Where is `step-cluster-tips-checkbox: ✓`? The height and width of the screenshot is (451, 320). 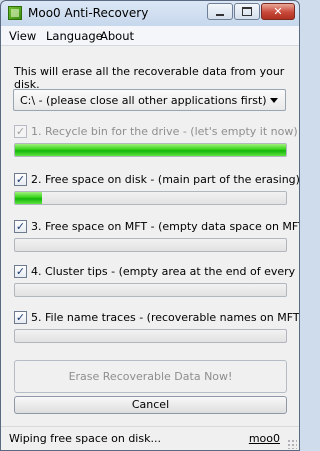
step-cluster-tips-checkbox: ✓ is located at coordinates (20, 271).